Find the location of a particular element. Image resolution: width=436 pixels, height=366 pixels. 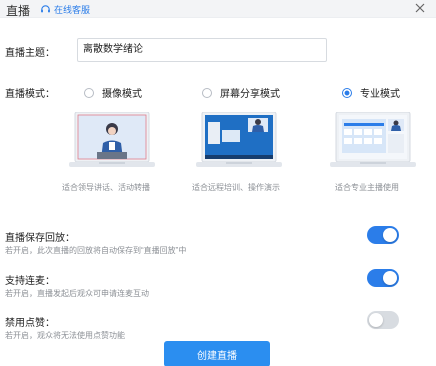

professional-mode-illustration is located at coordinates (373, 139).